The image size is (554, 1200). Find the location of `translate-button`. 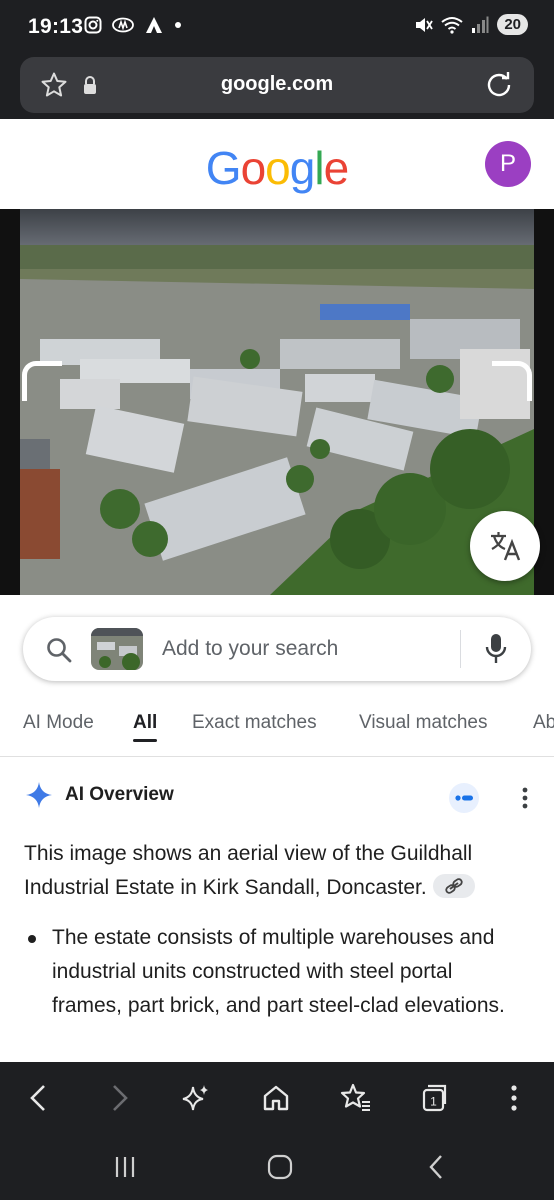

translate-button is located at coordinates (505, 546).